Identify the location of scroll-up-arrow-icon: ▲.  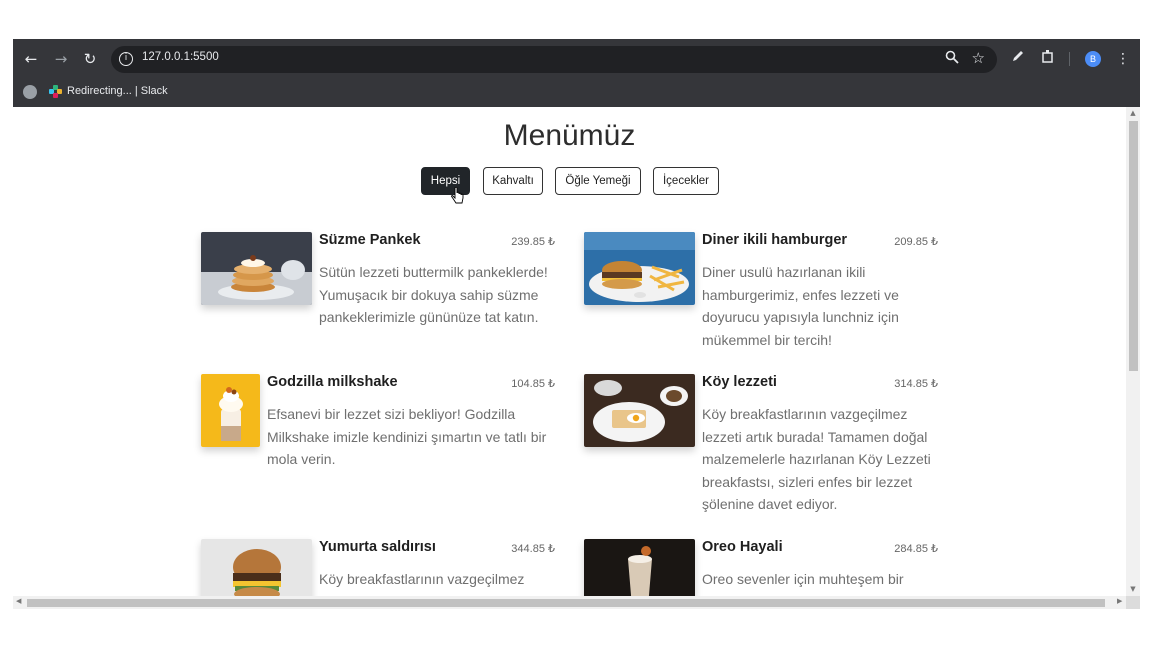
(1133, 113).